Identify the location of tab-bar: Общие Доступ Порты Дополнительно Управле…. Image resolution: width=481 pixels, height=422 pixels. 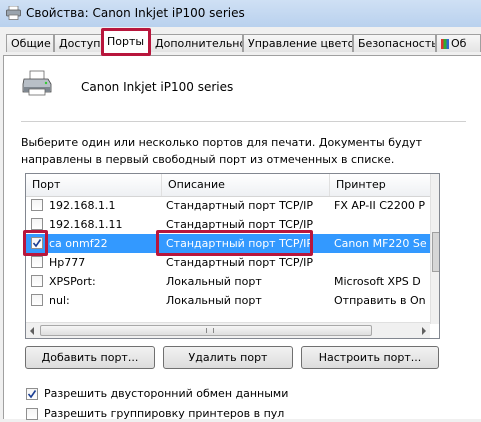
(240, 42).